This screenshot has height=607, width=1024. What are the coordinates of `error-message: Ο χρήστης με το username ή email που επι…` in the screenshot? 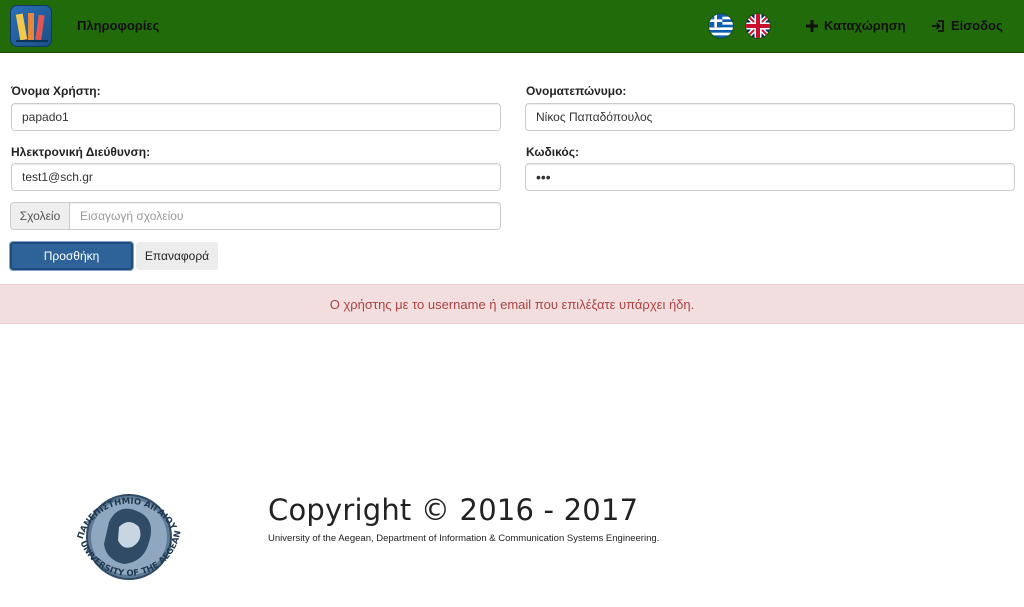 It's located at (512, 304).